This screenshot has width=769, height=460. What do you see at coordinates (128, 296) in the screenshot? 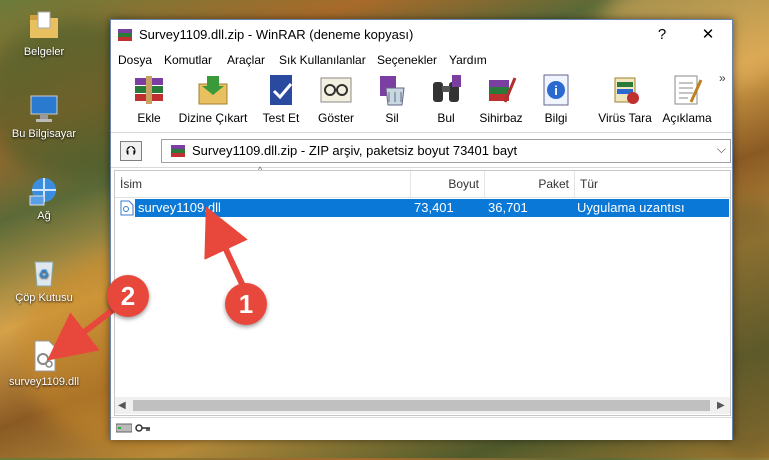
I see `step-badge-2: 2` at bounding box center [128, 296].